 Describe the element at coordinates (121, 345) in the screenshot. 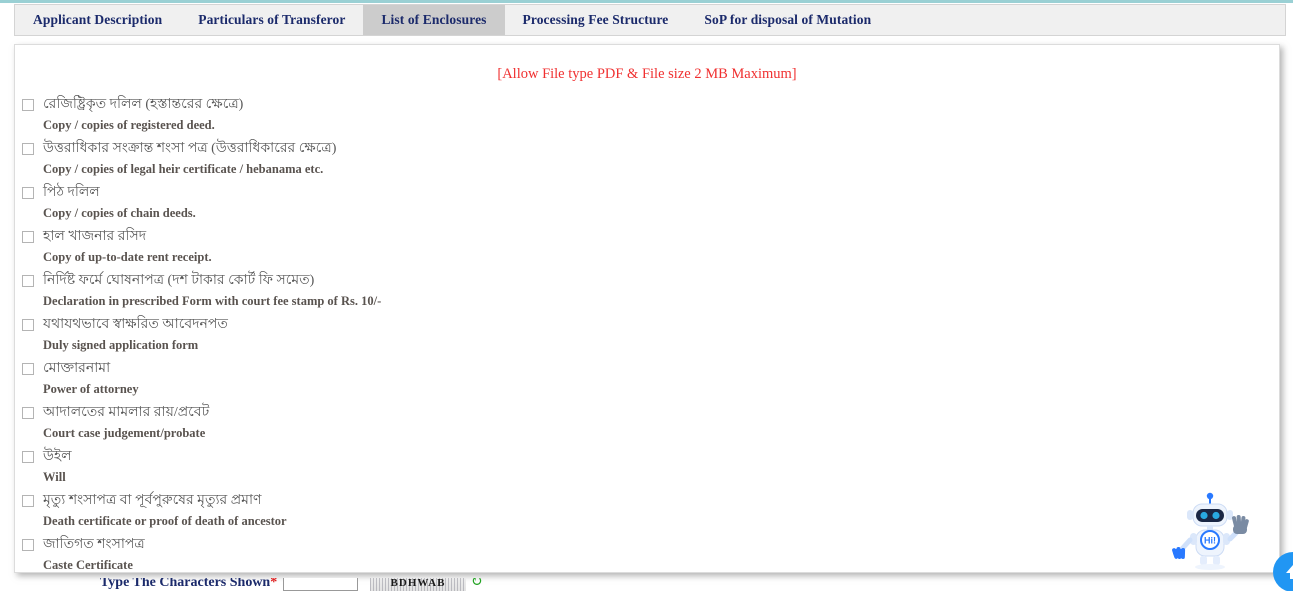

I see `enclosure-label-en: Duly signed application form` at that location.